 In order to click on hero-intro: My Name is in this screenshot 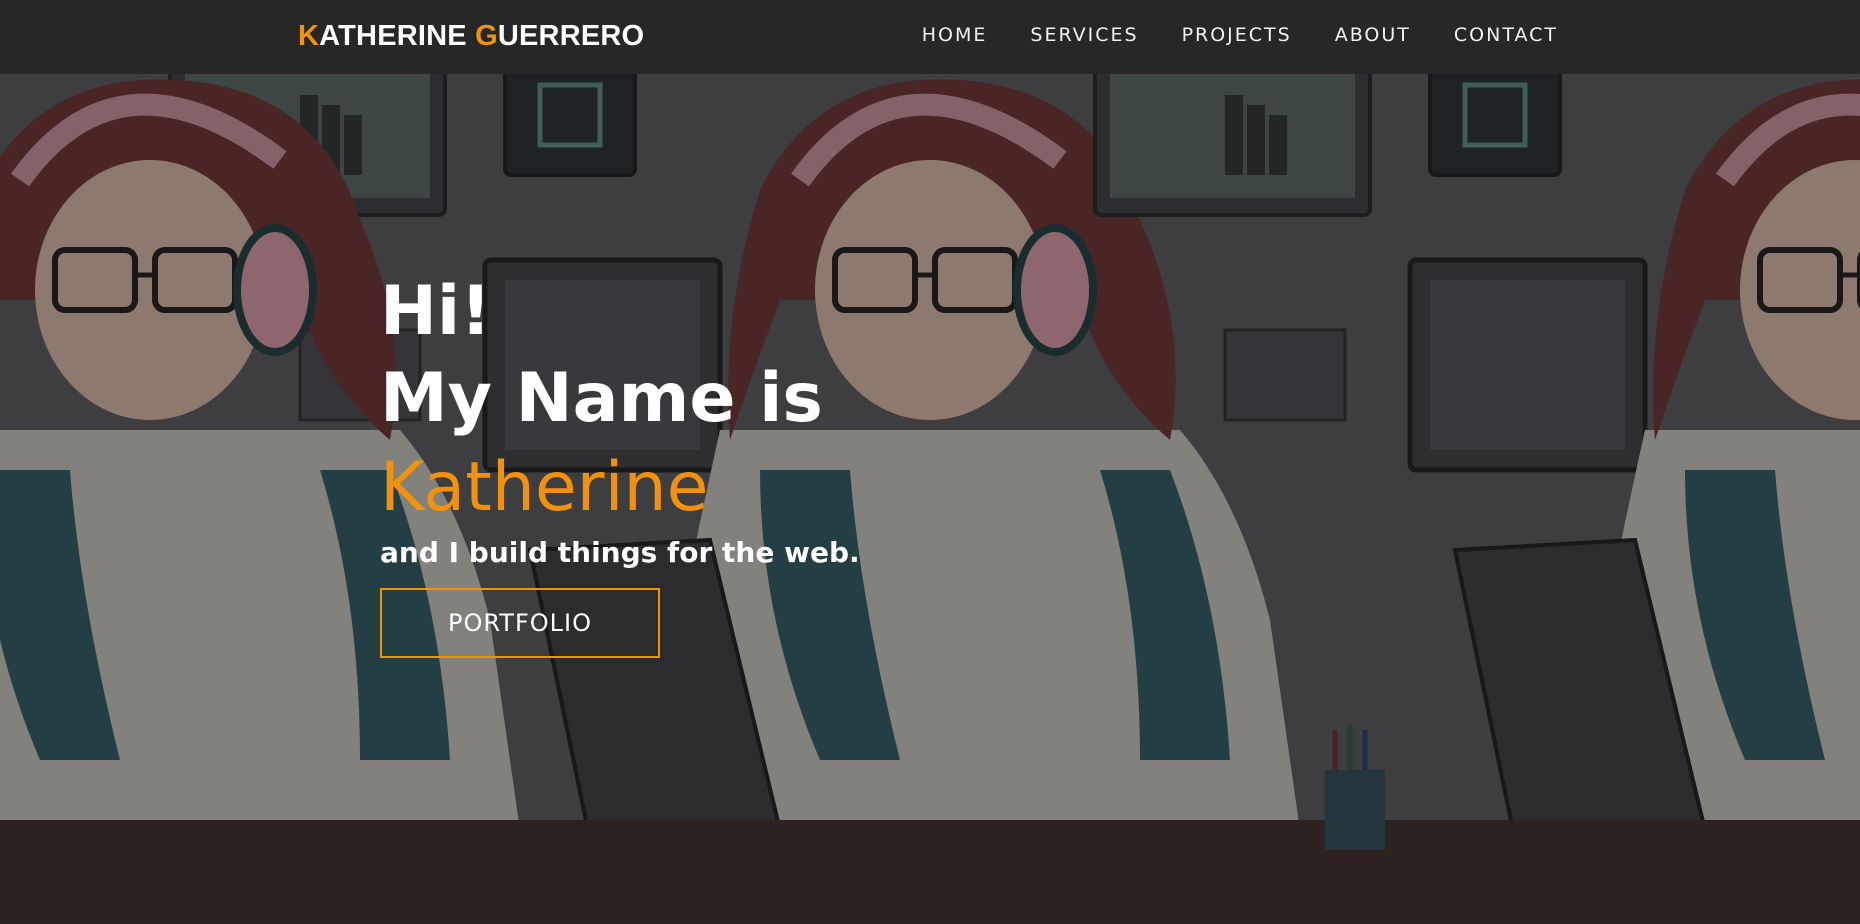, I will do `click(601, 398)`.